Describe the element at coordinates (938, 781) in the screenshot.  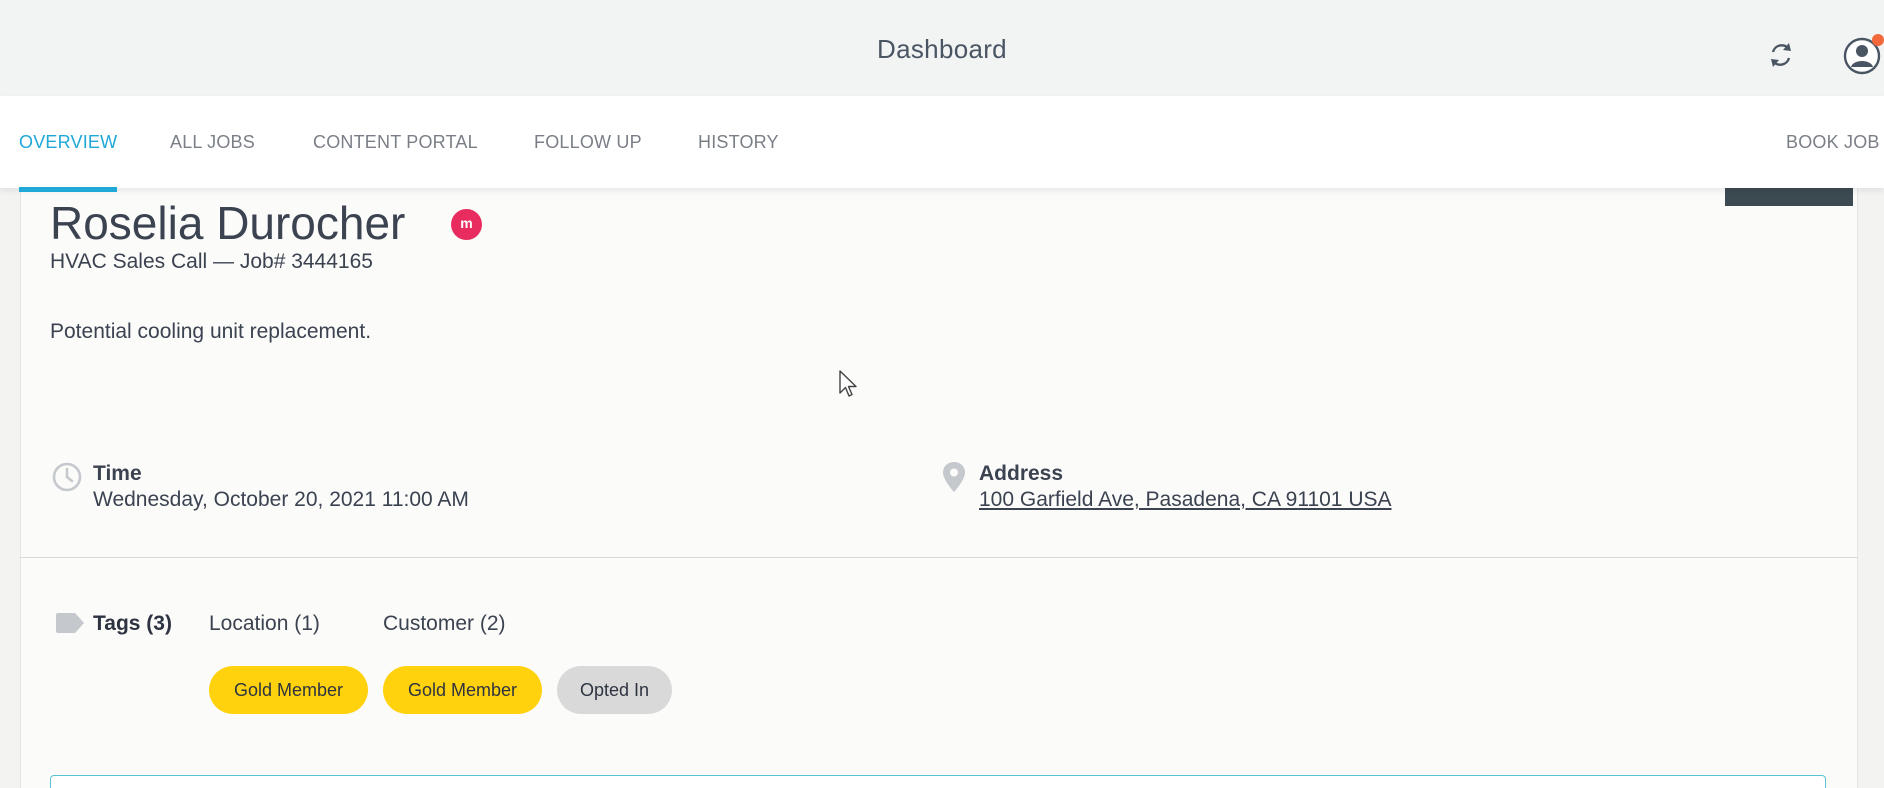
I see `notes-input-box` at that location.